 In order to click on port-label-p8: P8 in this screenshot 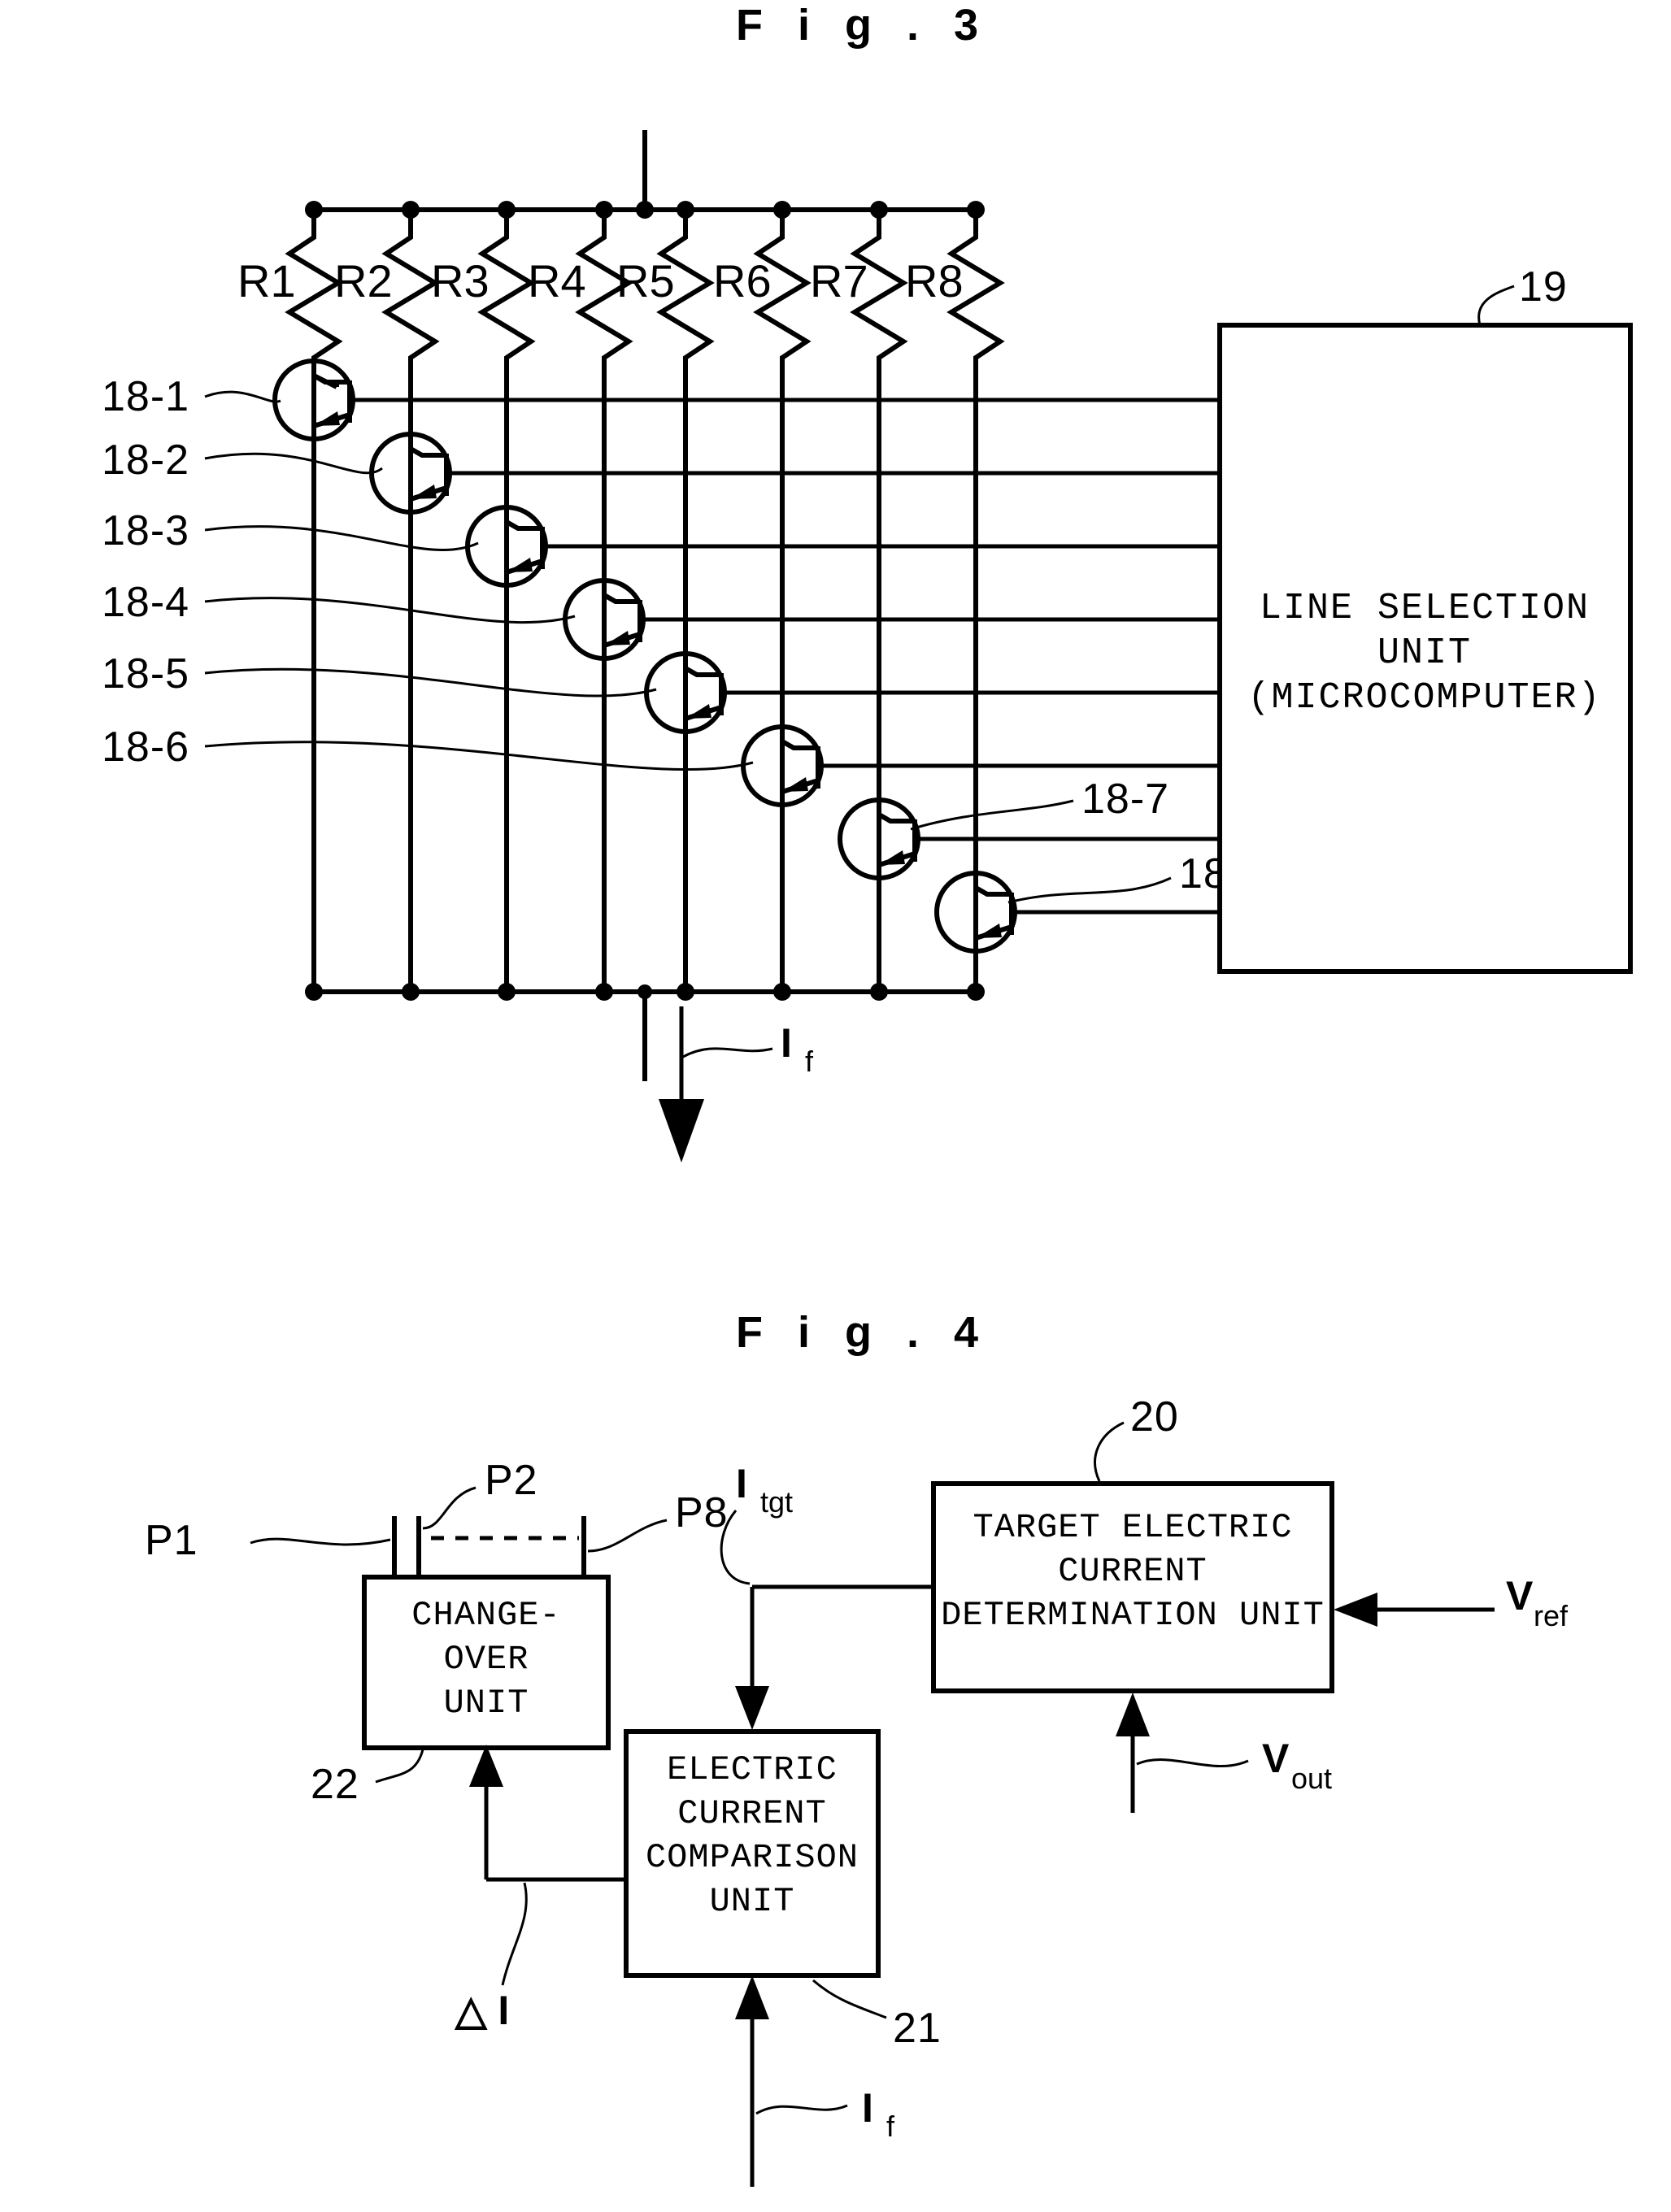, I will do `click(702, 1512)`.